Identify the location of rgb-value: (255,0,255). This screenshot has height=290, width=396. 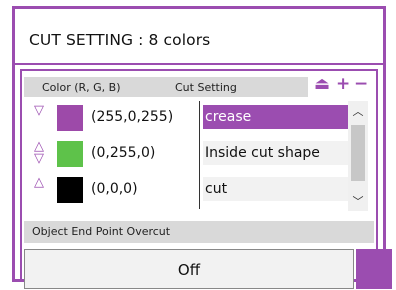
(132, 117).